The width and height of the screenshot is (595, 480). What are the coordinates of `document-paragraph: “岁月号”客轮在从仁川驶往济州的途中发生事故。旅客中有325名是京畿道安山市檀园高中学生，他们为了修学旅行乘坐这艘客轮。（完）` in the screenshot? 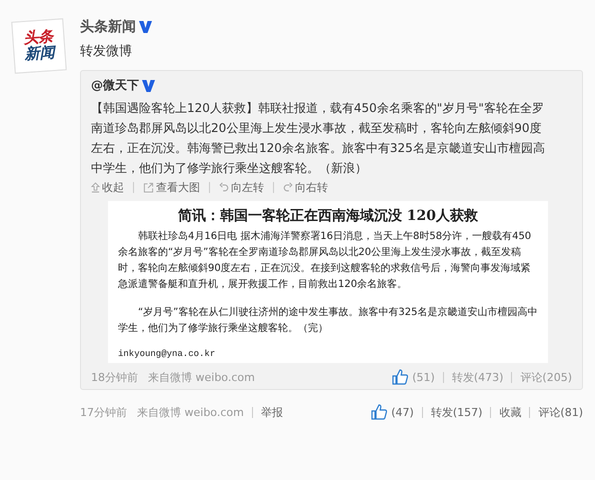 It's located at (328, 321).